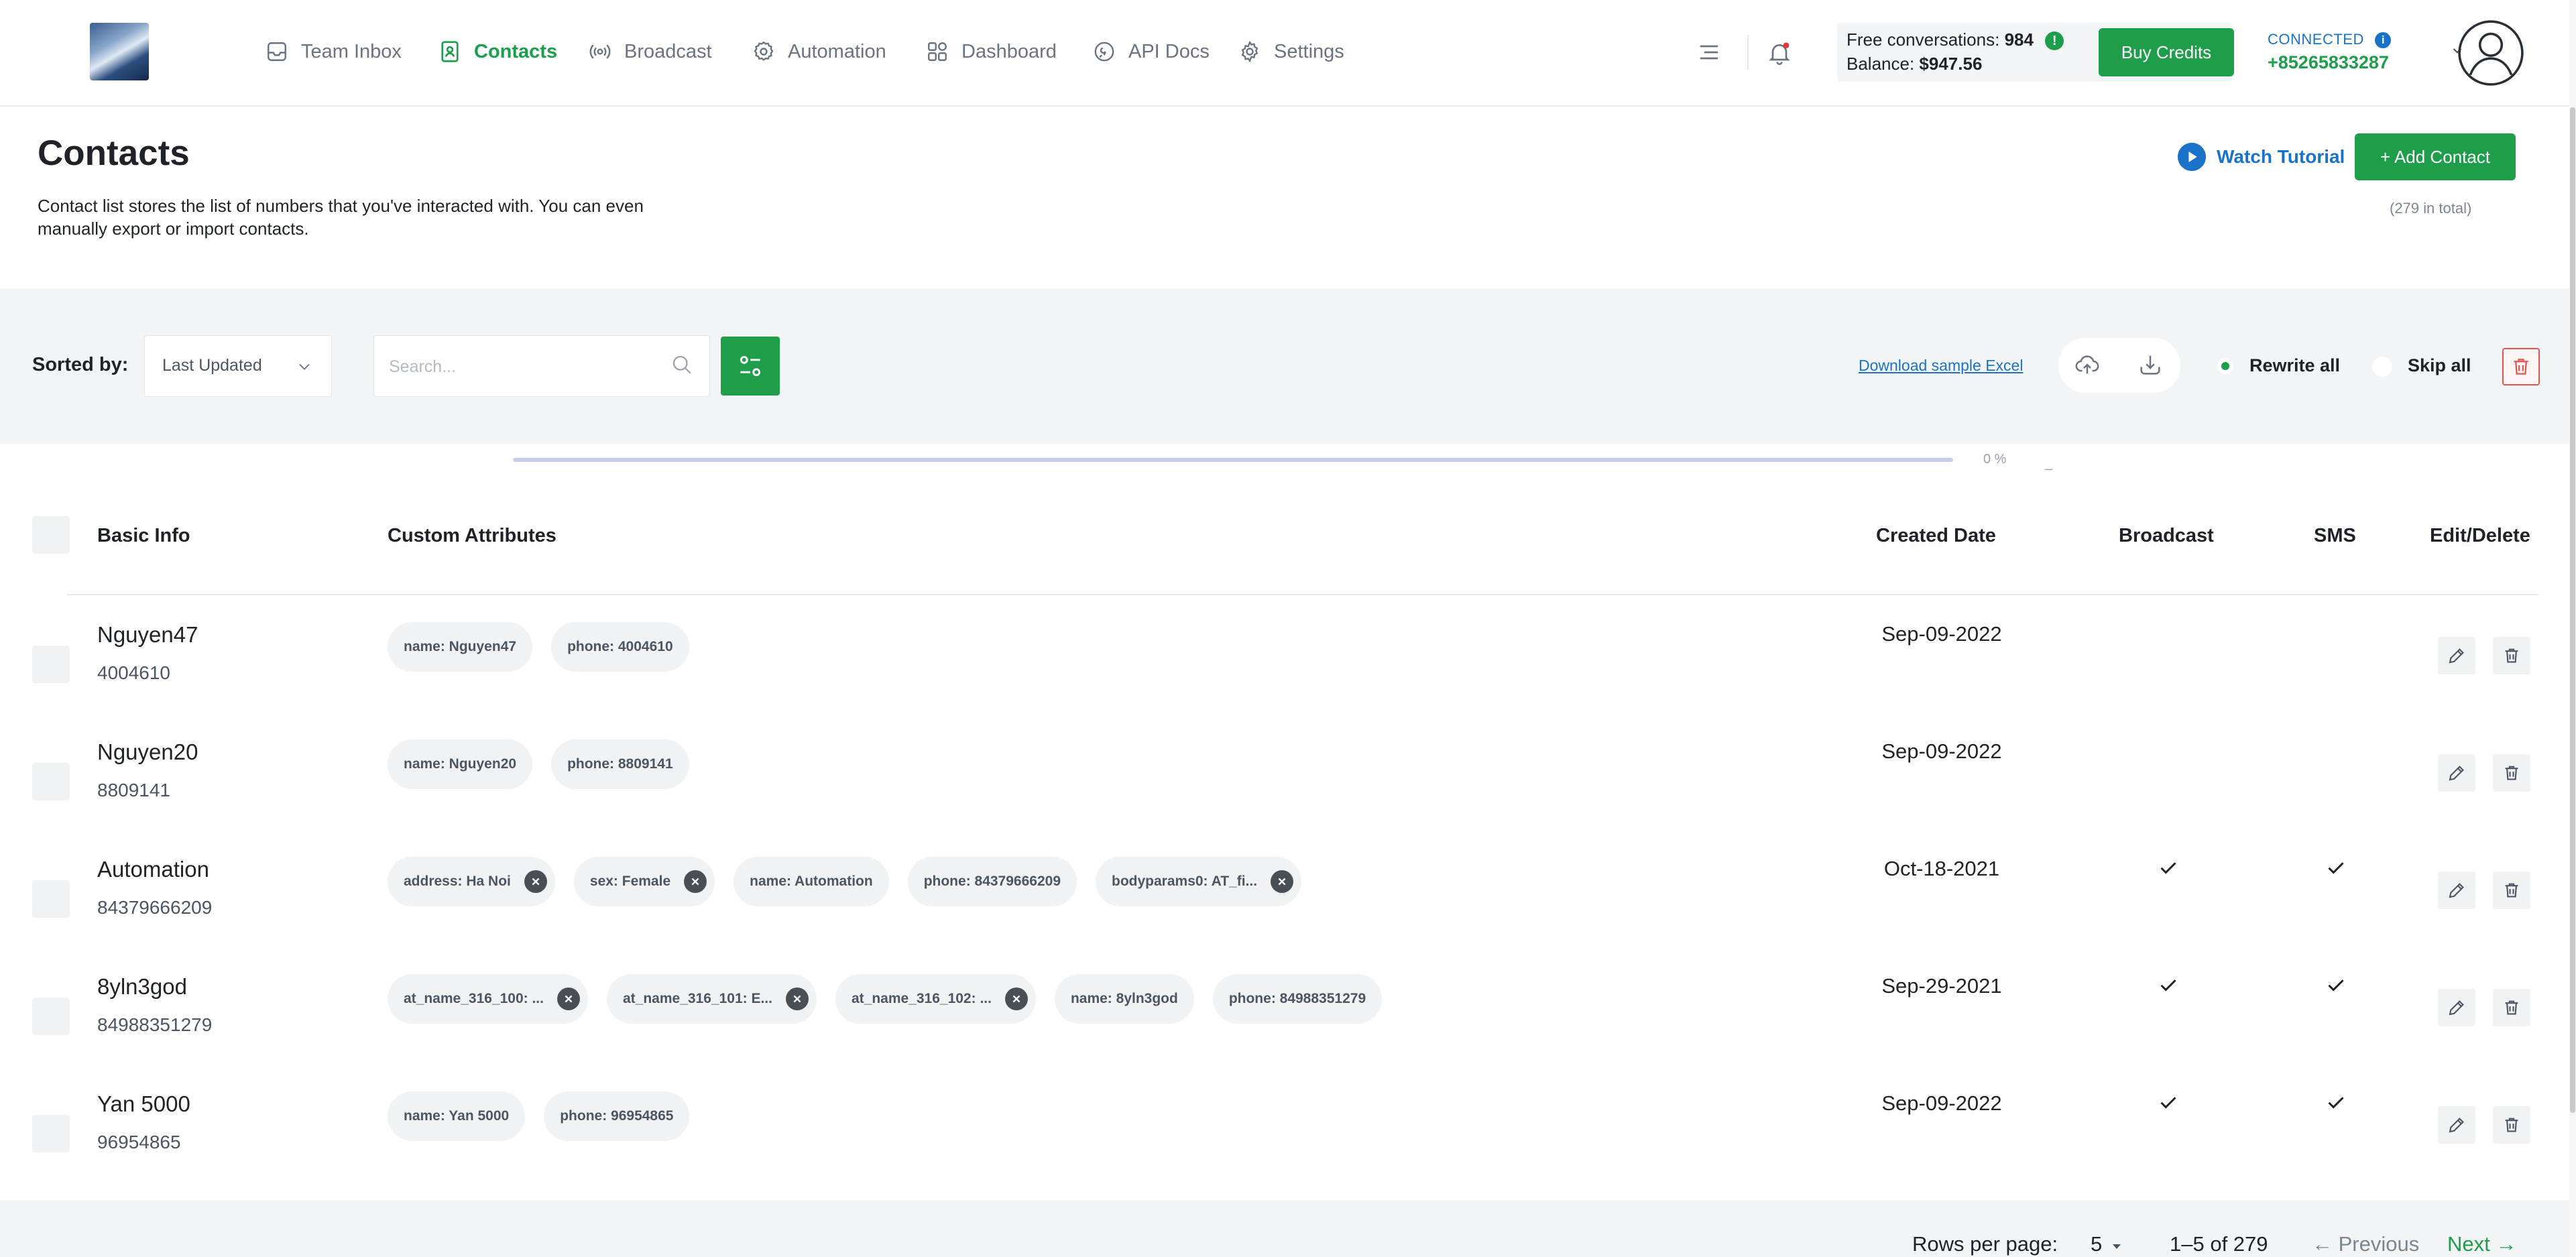 This screenshot has width=2576, height=1257. I want to click on select-all-checkbox, so click(51, 535).